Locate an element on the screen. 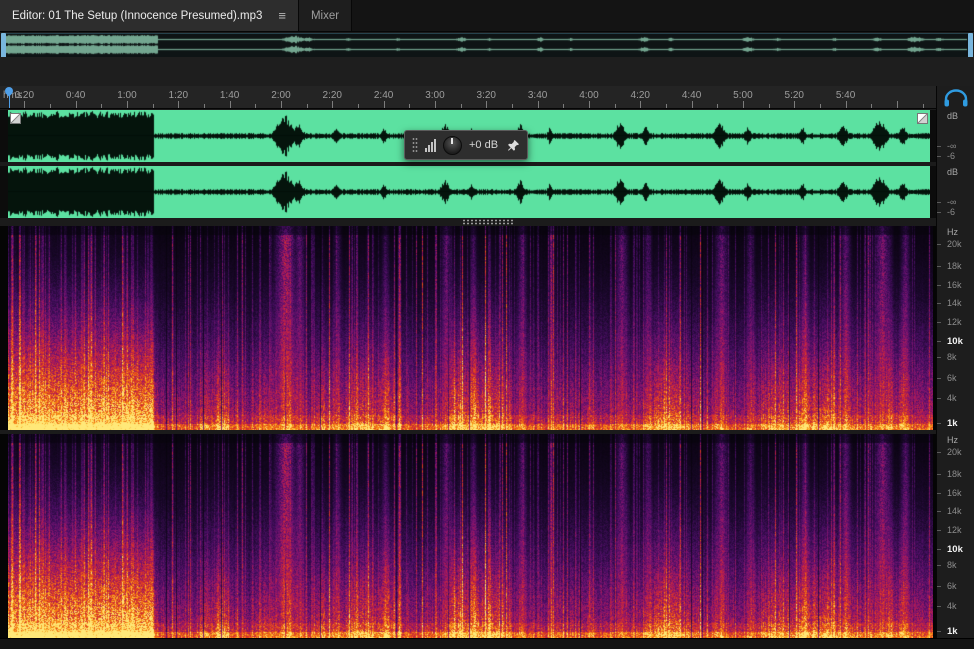  navigator-right-handle is located at coordinates (970, 45).